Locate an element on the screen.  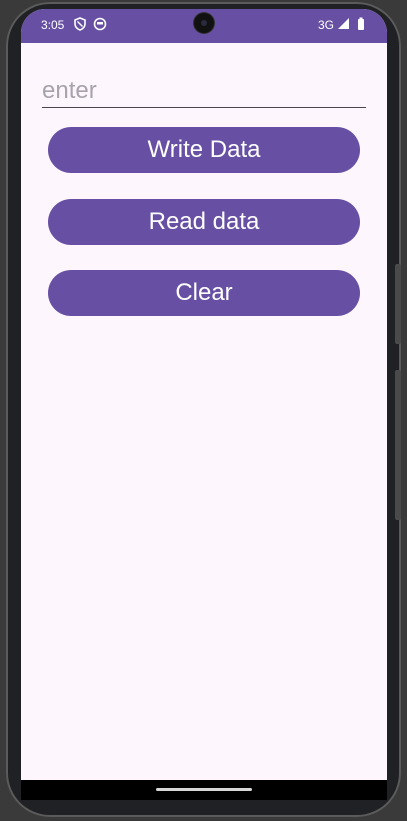
clear-button: Clear is located at coordinates (204, 293).